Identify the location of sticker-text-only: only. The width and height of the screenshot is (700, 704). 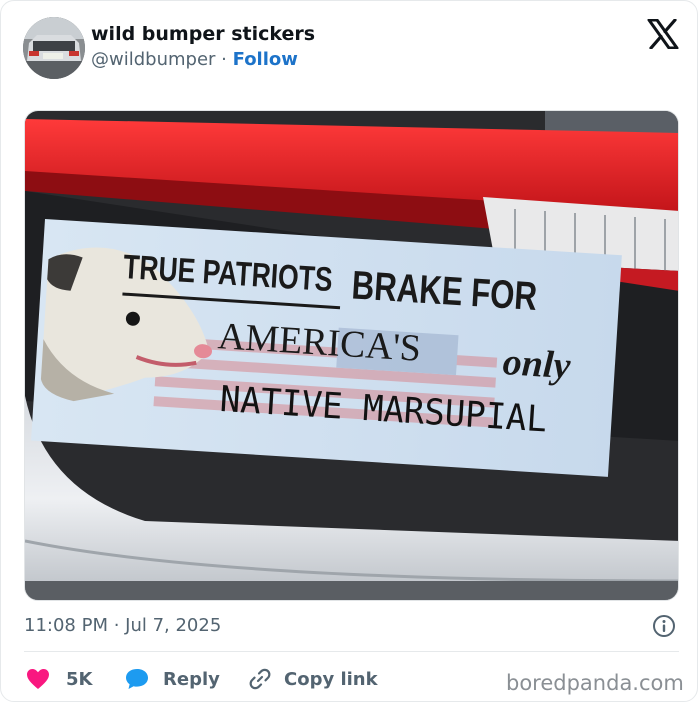
(537, 364).